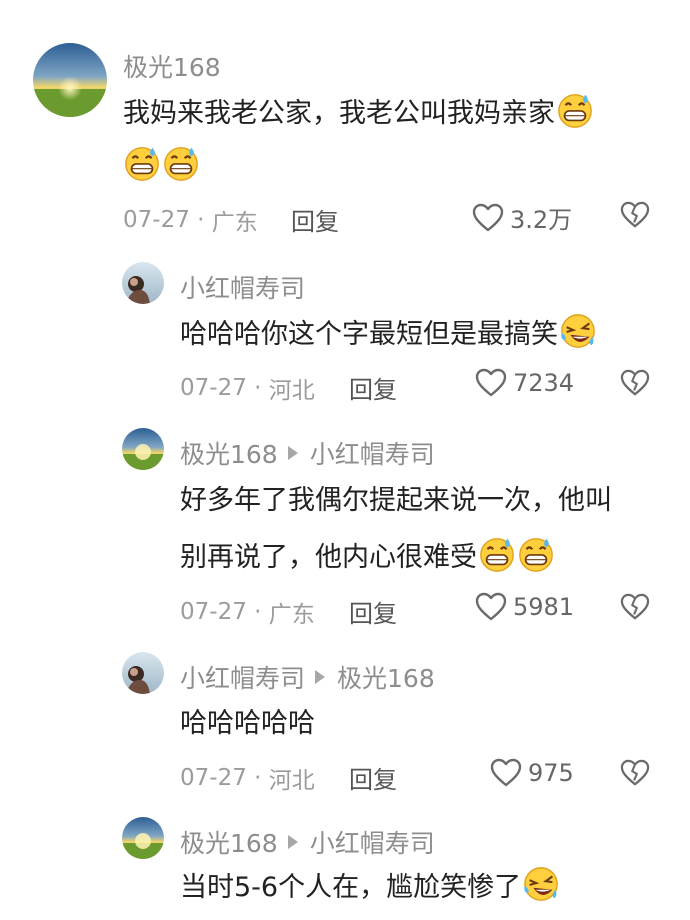 The width and height of the screenshot is (690, 920). I want to click on like-button: 3.2万, so click(522, 217).